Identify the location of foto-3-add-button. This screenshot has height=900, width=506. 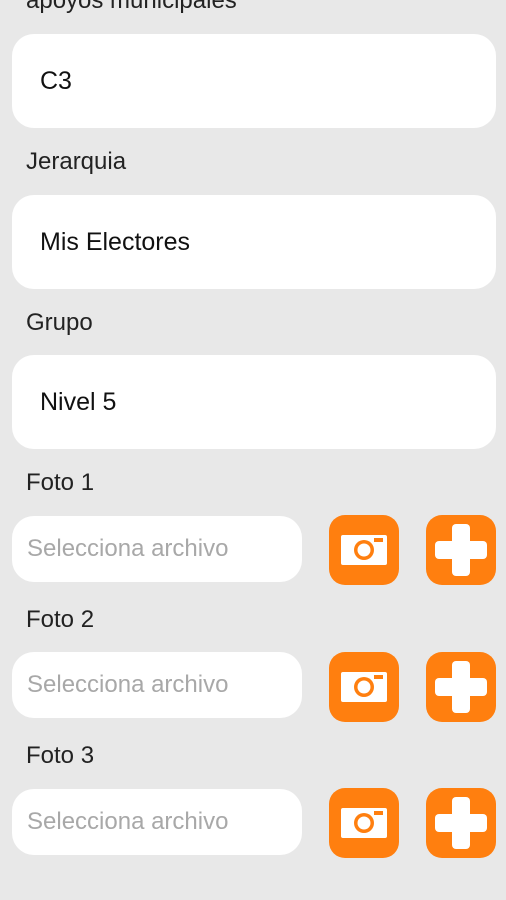
(461, 823).